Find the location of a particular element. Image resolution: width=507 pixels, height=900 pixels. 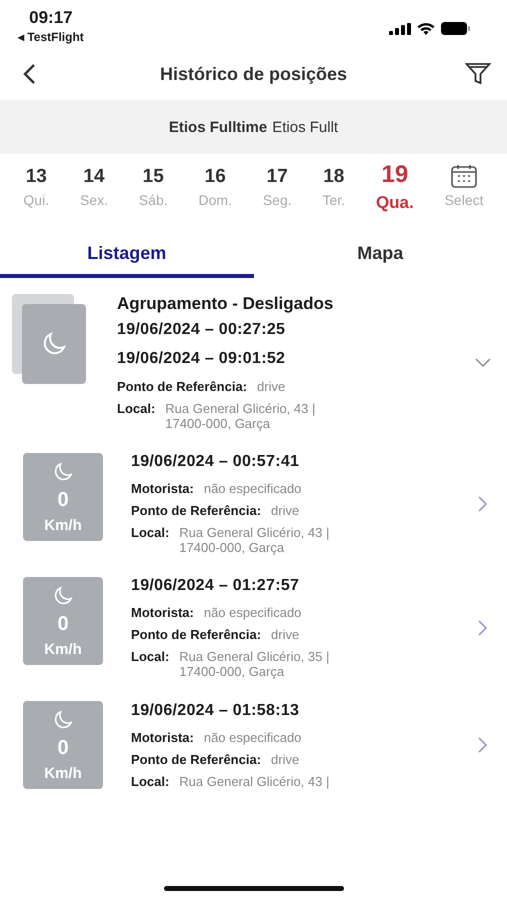

vehicle-detail: Etios Fullt is located at coordinates (305, 127).